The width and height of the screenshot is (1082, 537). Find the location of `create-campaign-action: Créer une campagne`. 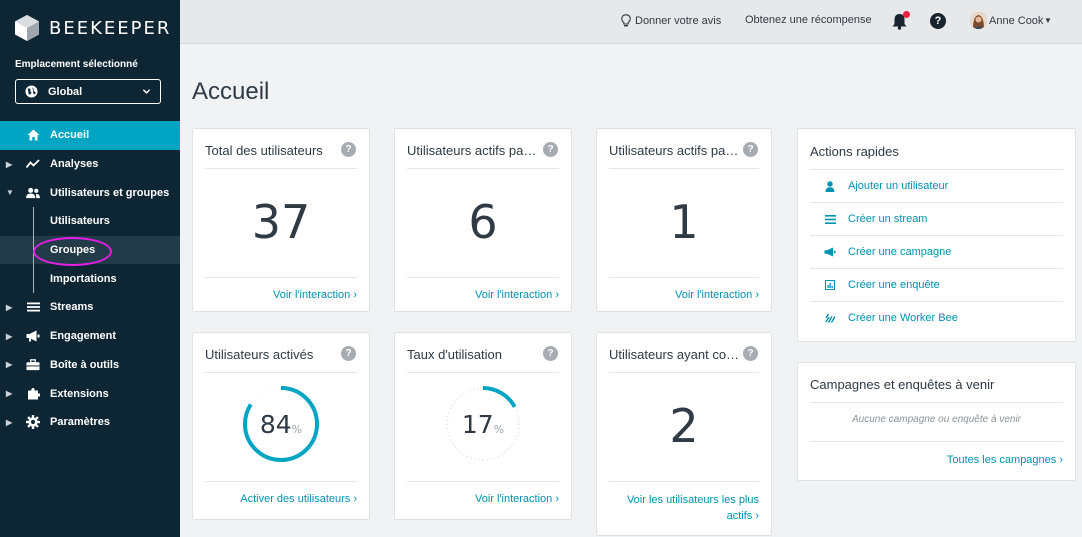

create-campaign-action: Créer une campagne is located at coordinates (936, 251).